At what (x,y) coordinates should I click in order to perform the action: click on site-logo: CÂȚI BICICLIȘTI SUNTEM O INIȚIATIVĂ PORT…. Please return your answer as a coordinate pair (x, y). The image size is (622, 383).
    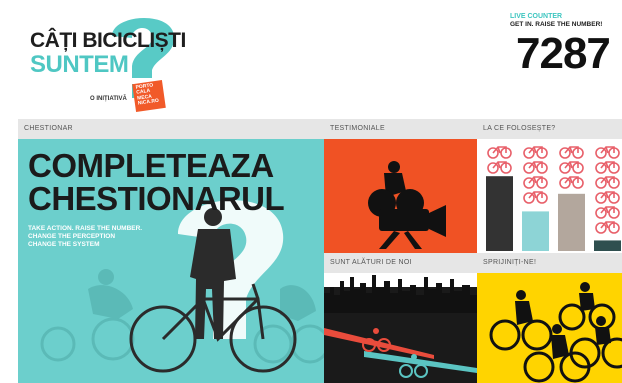
    Looking at the image, I should click on (104, 60).